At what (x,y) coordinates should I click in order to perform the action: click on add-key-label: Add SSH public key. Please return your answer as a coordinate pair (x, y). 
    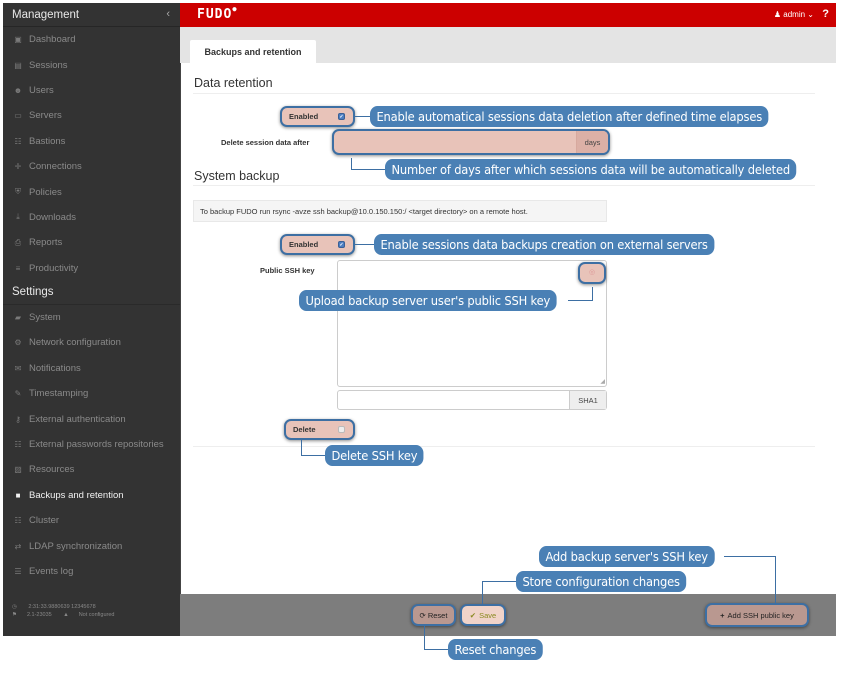
    Looking at the image, I should click on (760, 615).